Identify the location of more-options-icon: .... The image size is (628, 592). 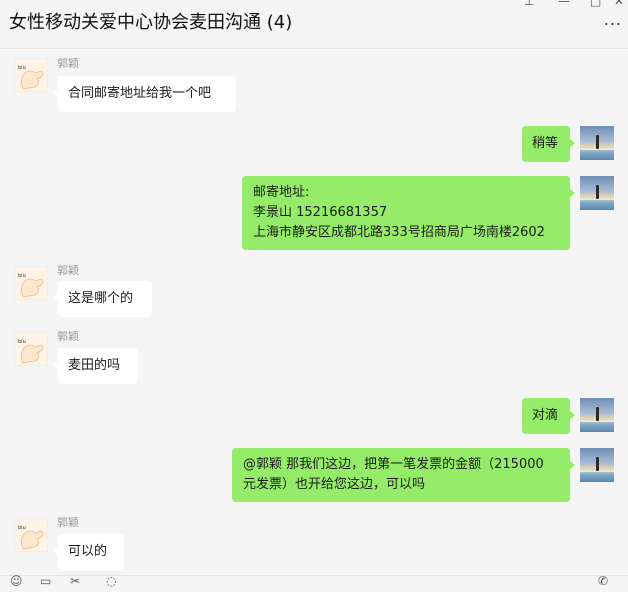
(613, 19).